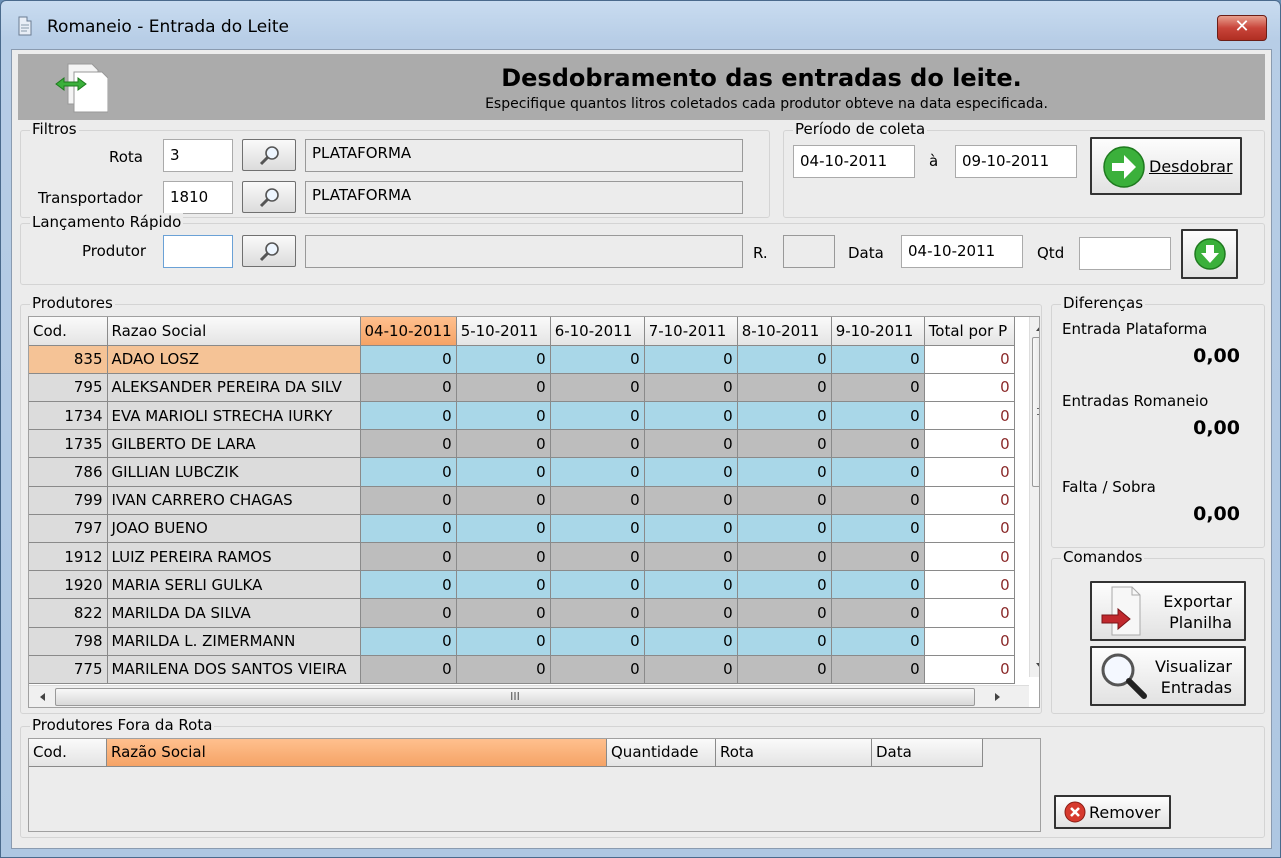 The width and height of the screenshot is (1281, 858). Describe the element at coordinates (503, 331) in the screenshot. I see `col-header-date-2: 5-10-2011` at that location.